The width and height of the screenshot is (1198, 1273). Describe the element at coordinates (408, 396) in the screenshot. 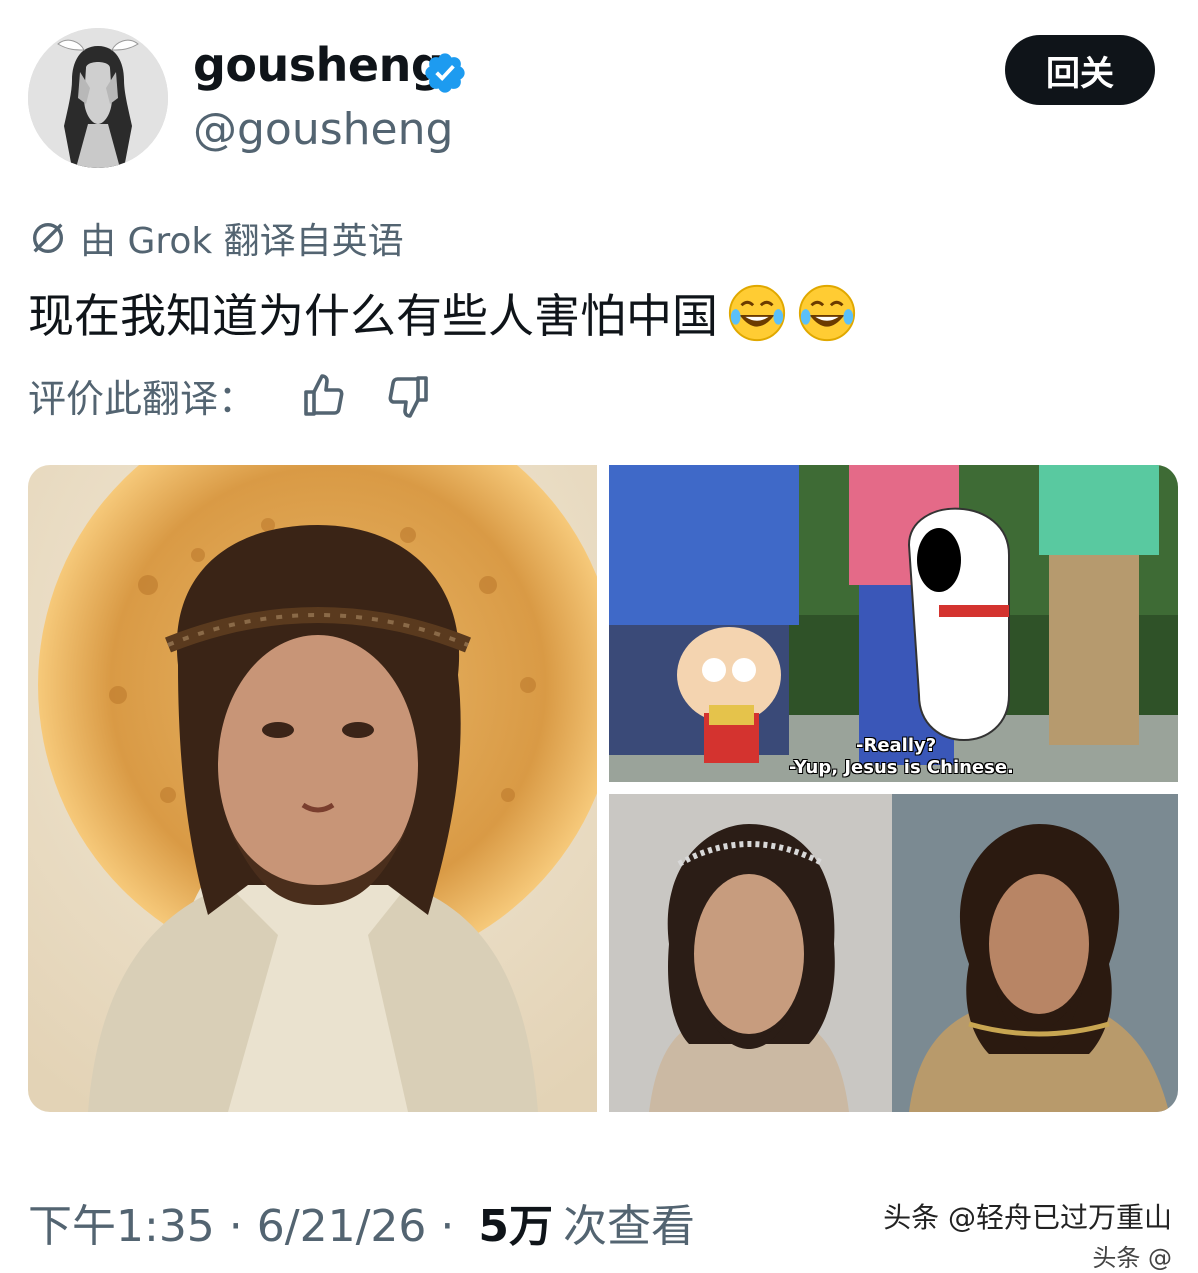

I see `thumbs-down-icon` at that location.